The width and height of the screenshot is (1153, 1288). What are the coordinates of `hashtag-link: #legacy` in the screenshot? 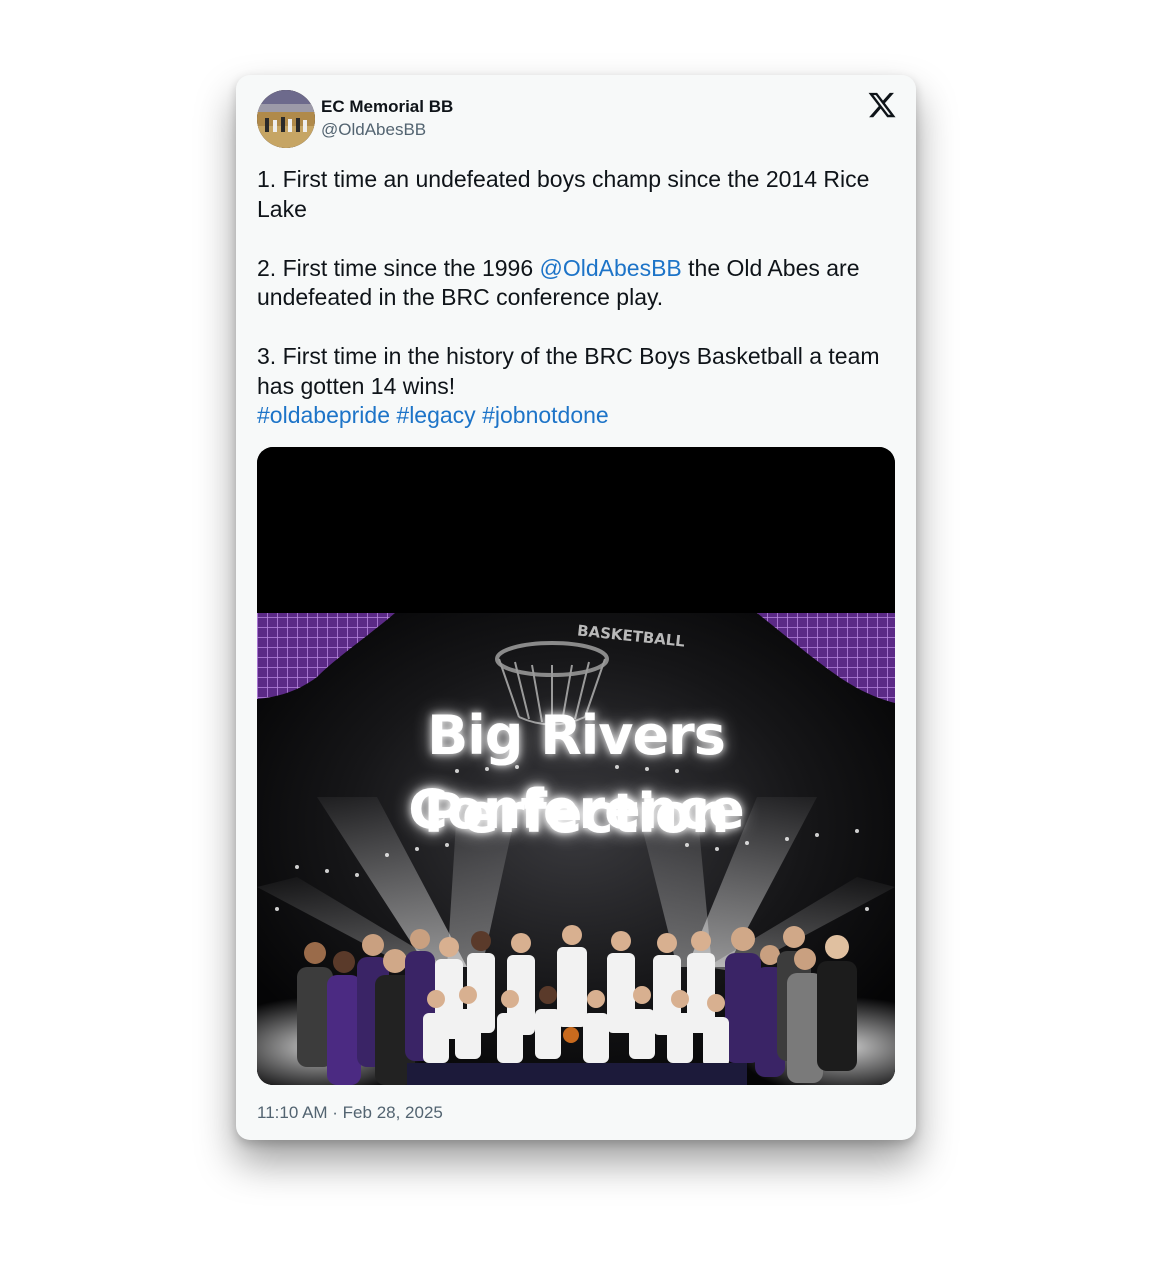 It's located at (435, 415).